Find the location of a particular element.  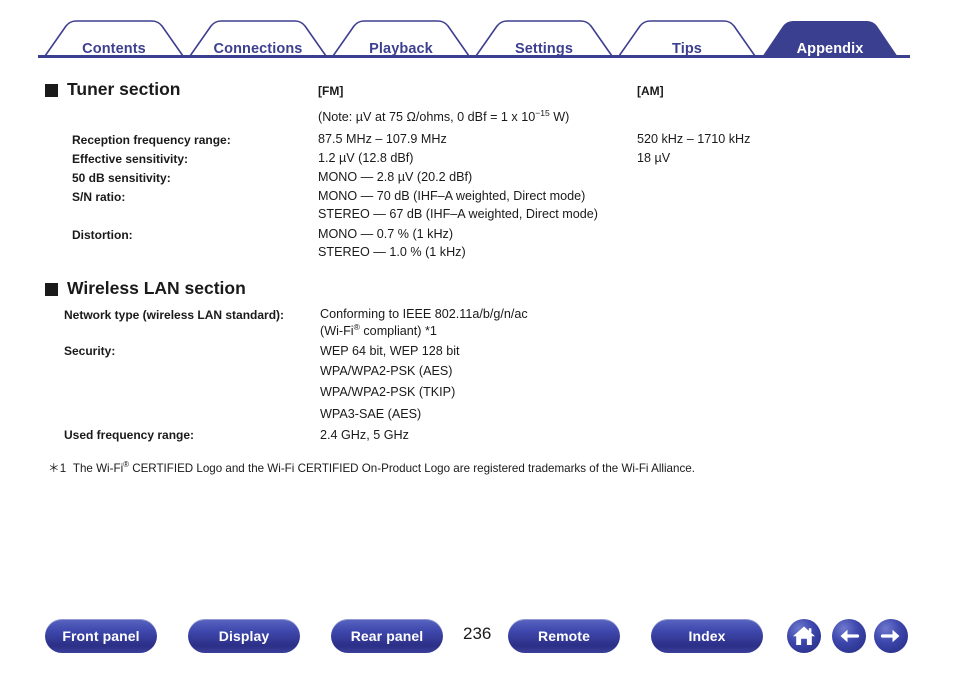

spec-label-effective-sensitivity: Effective sensitivity: is located at coordinates (130, 159).